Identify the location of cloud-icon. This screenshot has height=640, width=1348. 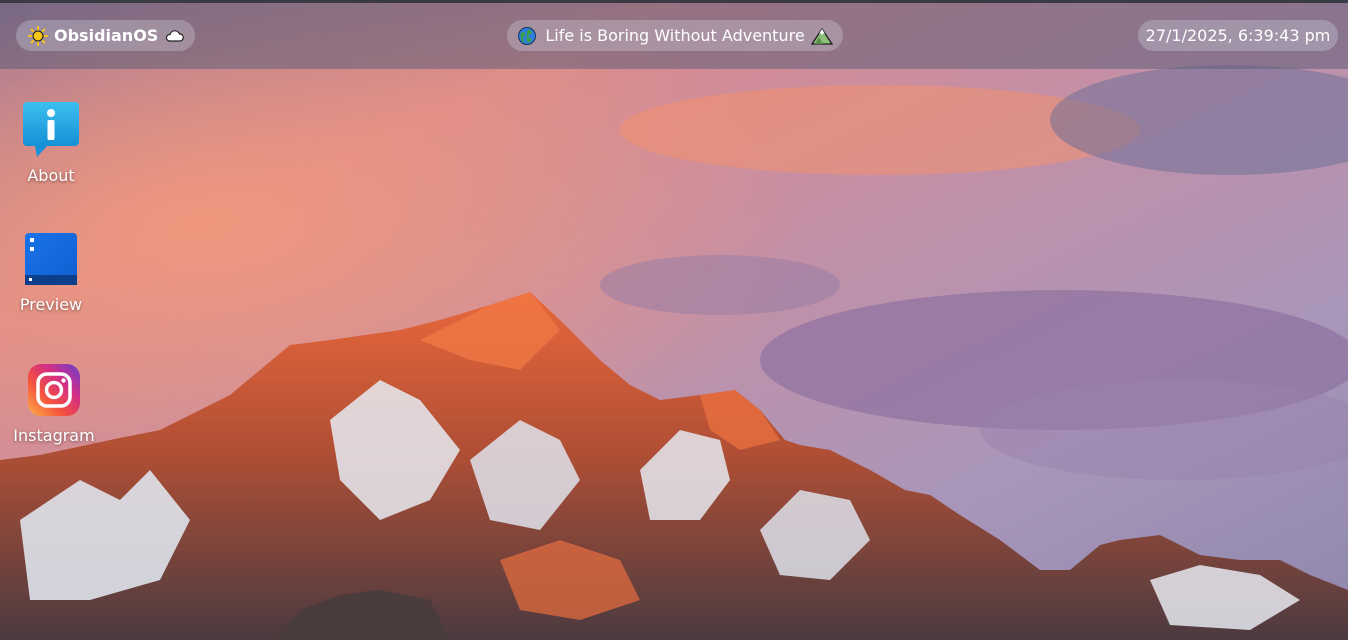
(174, 36).